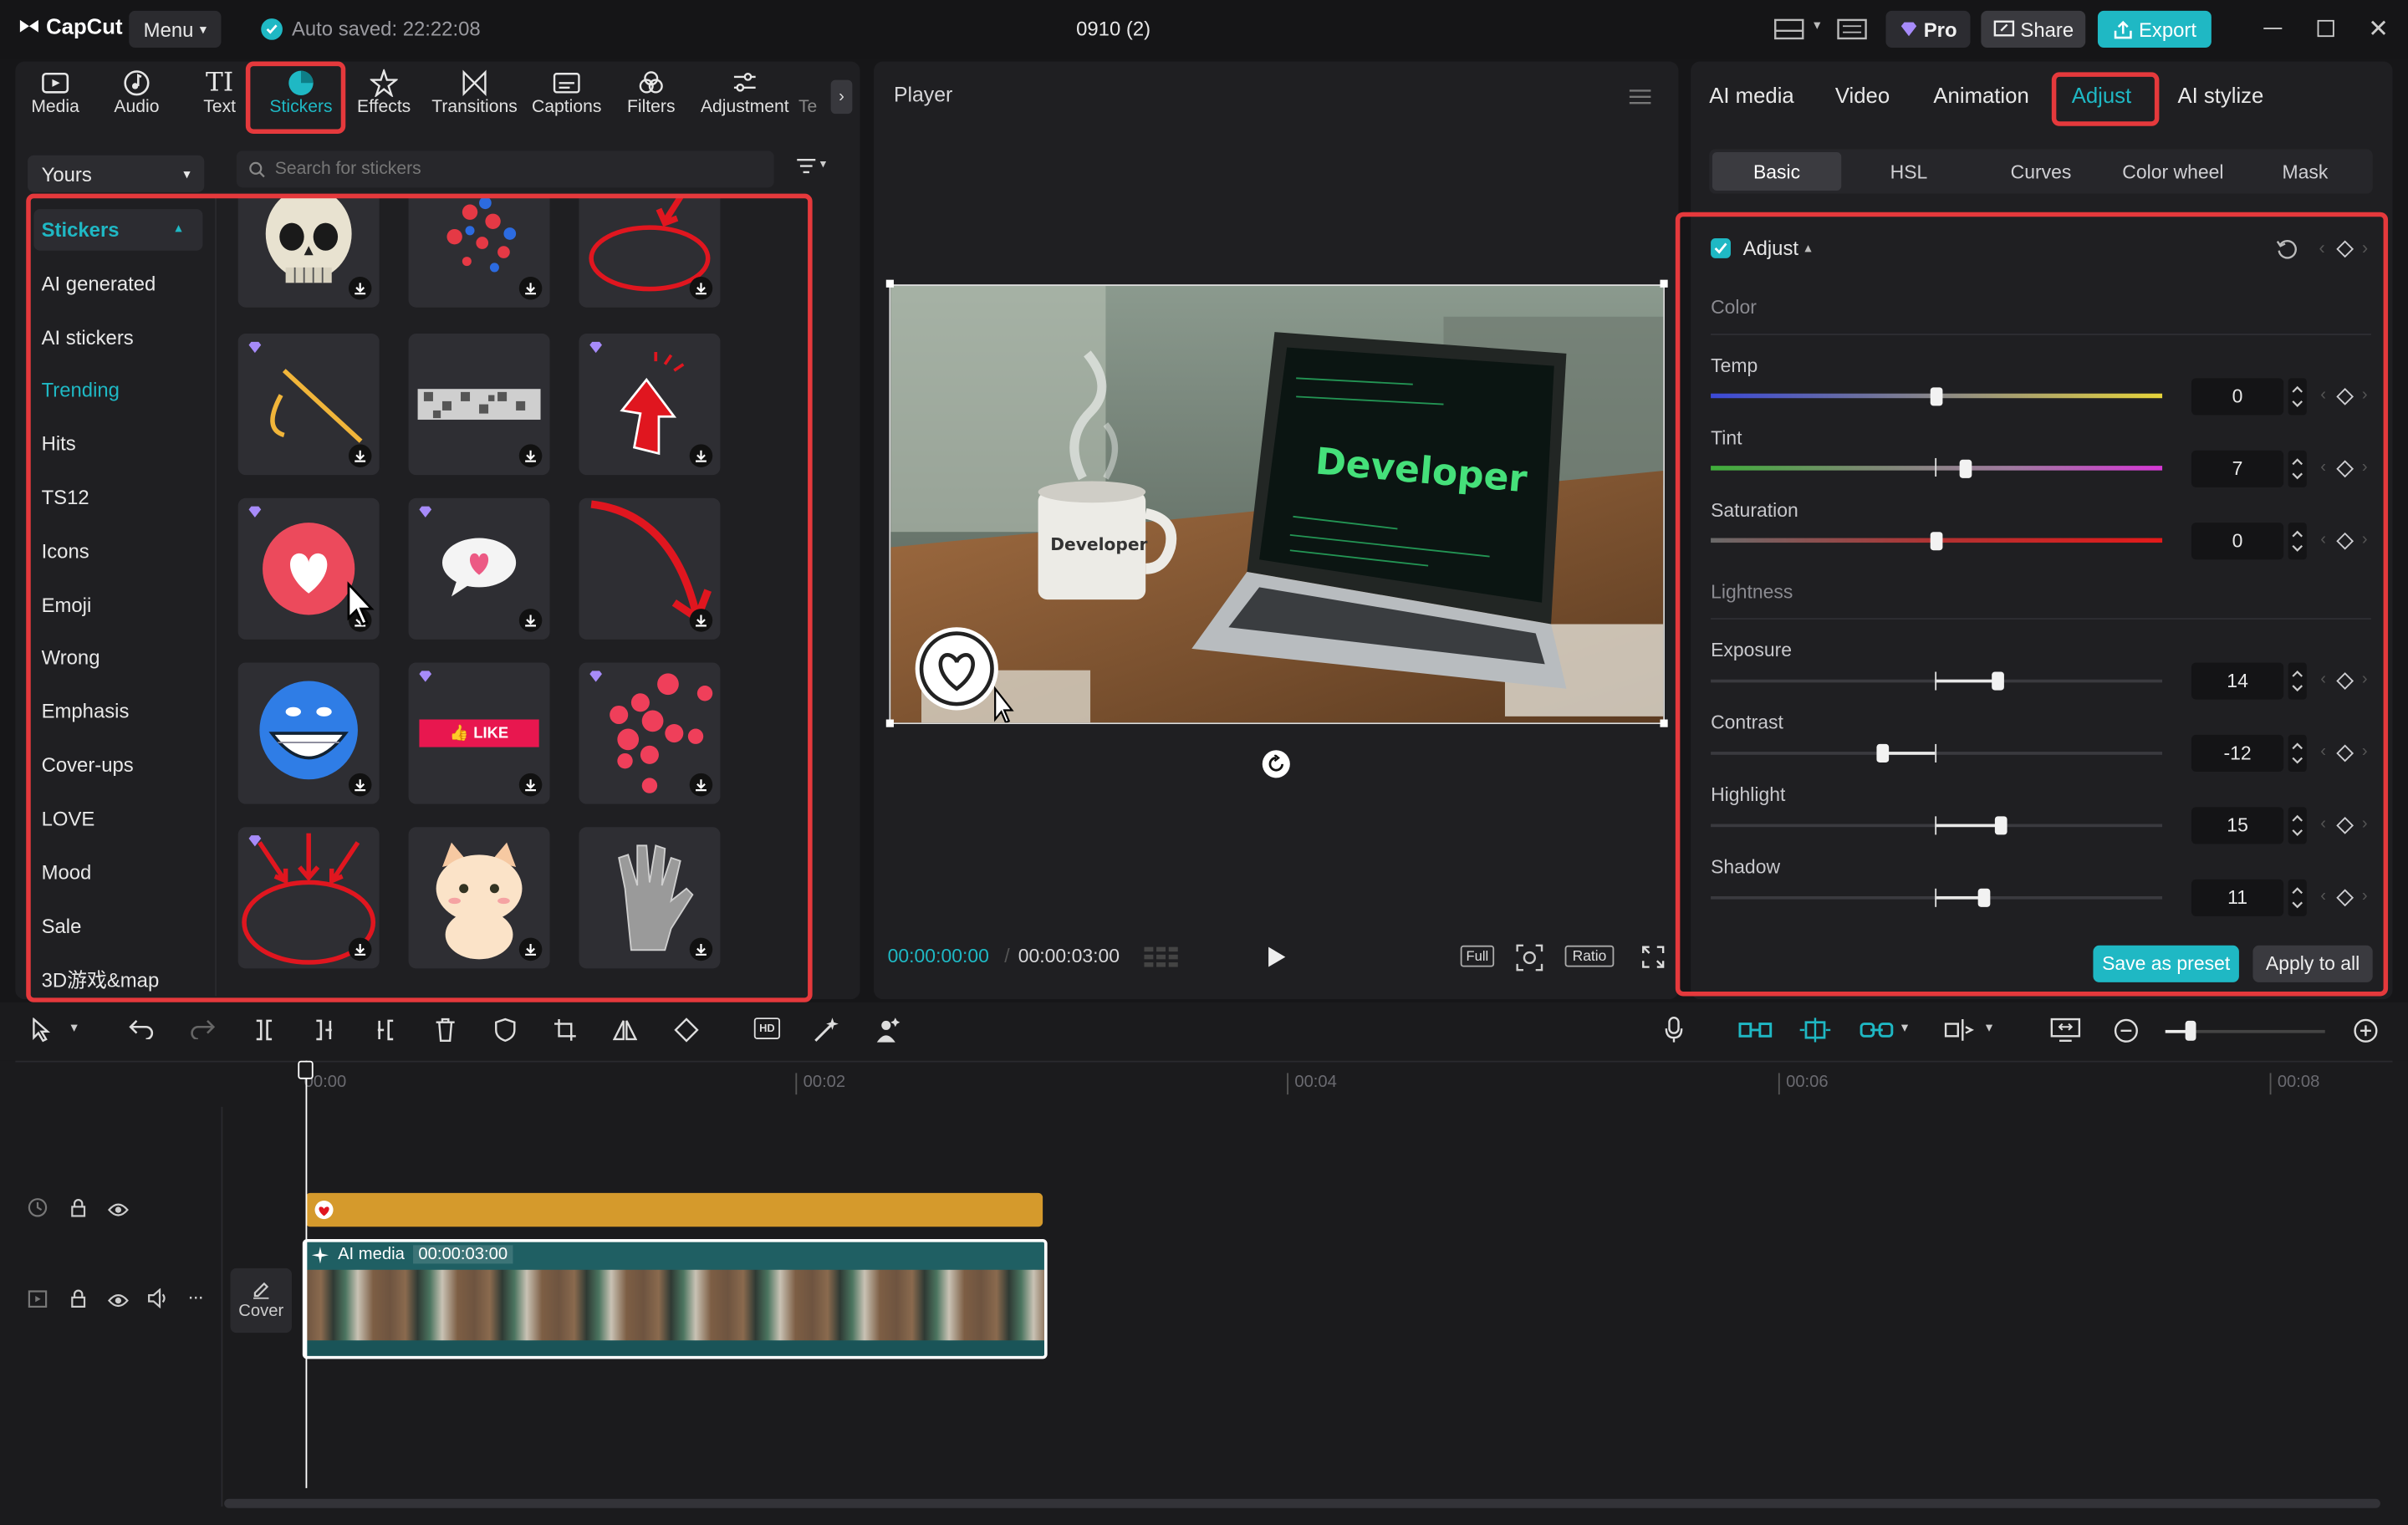  Describe the element at coordinates (651, 99) in the screenshot. I see `tool-filters: Filters` at that location.